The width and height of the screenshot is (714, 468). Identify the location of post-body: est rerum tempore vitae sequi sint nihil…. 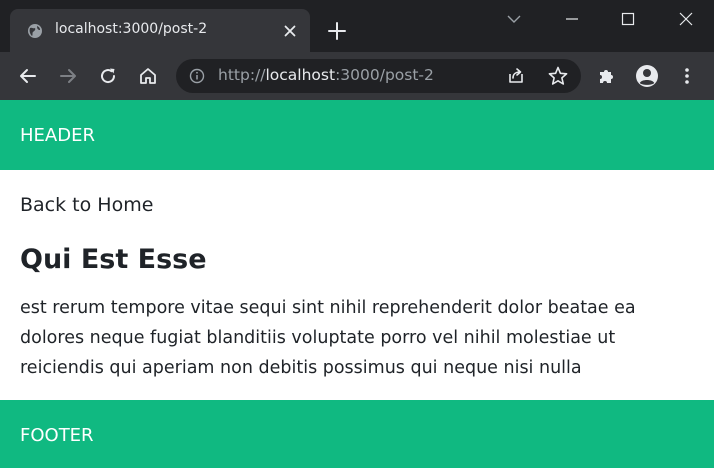
(328, 338).